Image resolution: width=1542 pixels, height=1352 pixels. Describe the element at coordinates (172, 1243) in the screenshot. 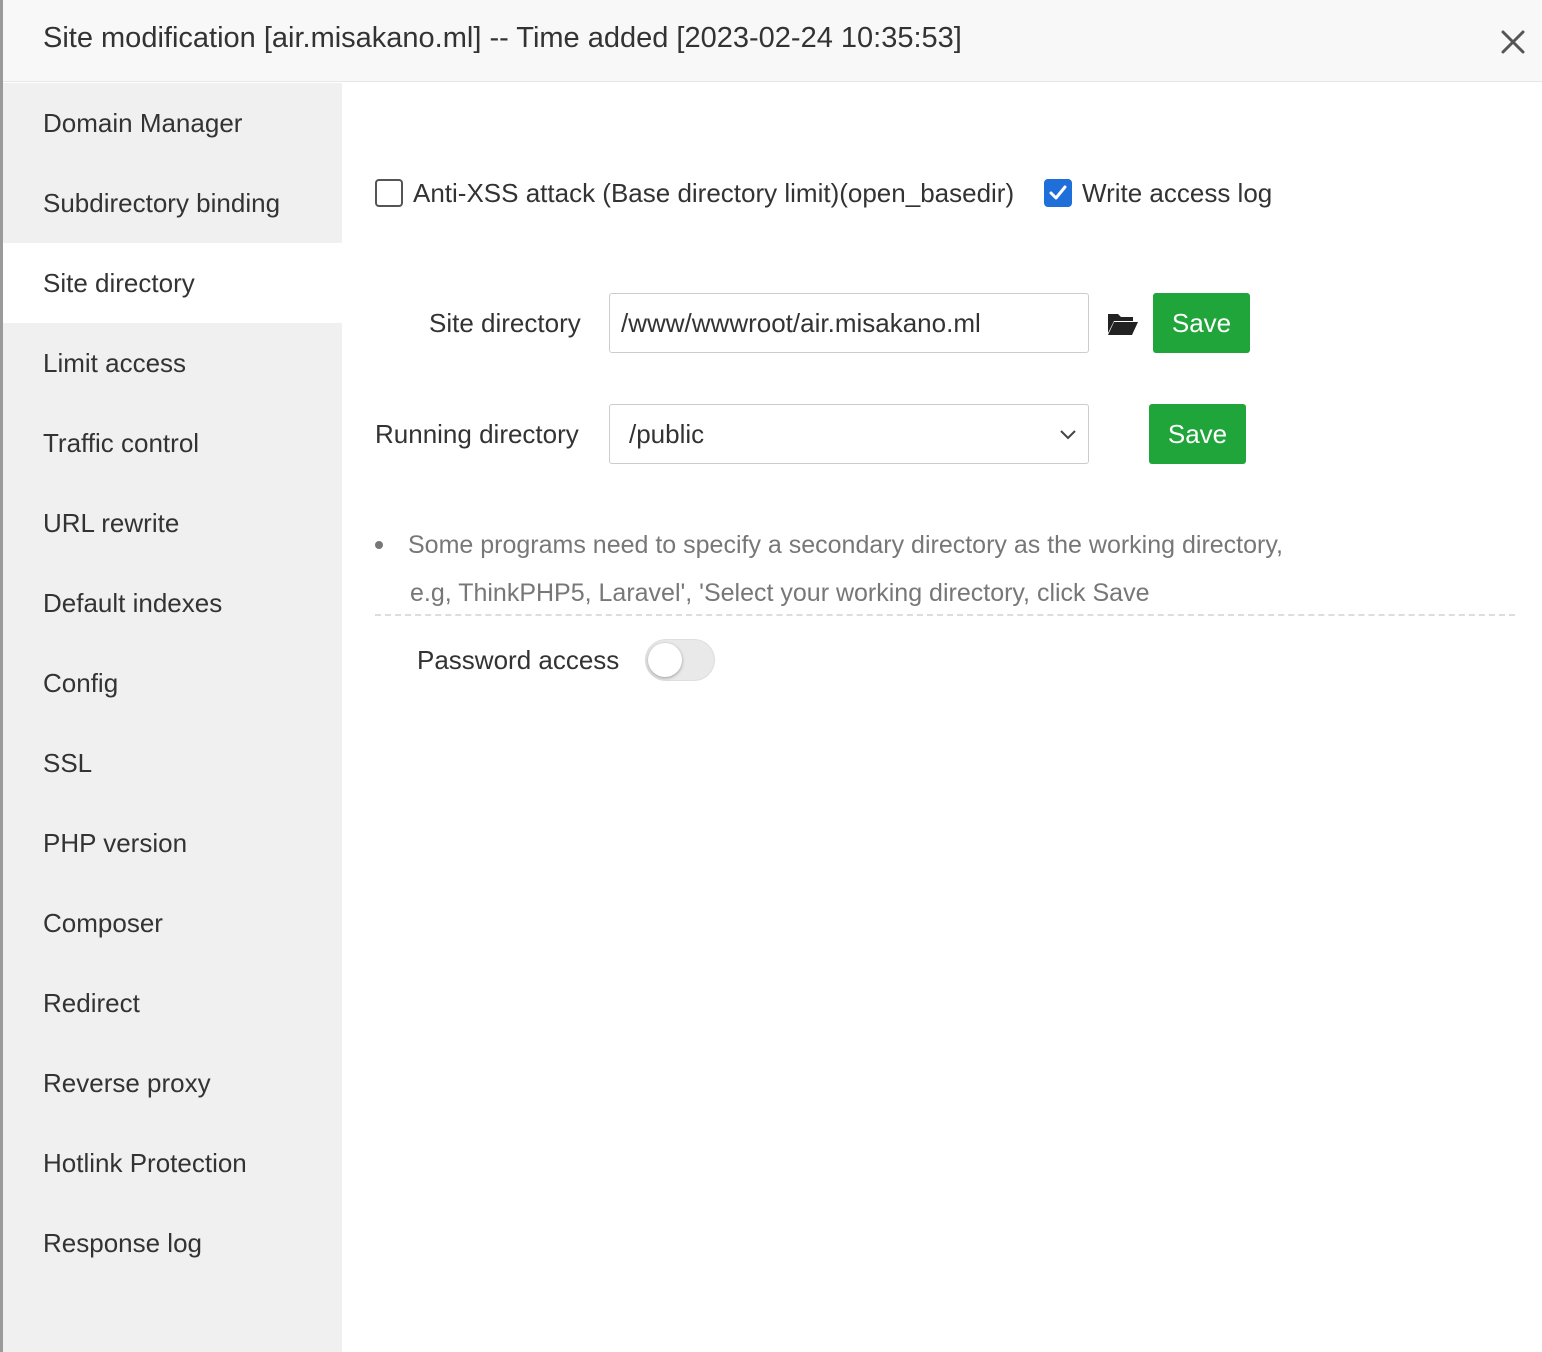

I see `sidebar-item-response-log: Response log` at that location.